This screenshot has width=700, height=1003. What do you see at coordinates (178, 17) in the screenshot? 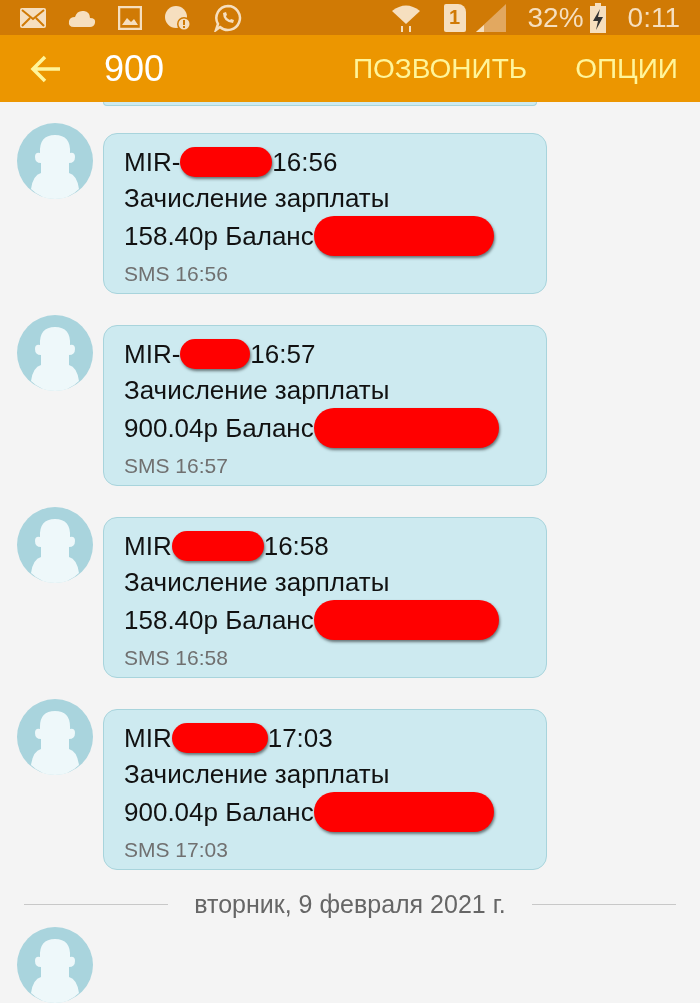
I see `sync-warning-icon` at bounding box center [178, 17].